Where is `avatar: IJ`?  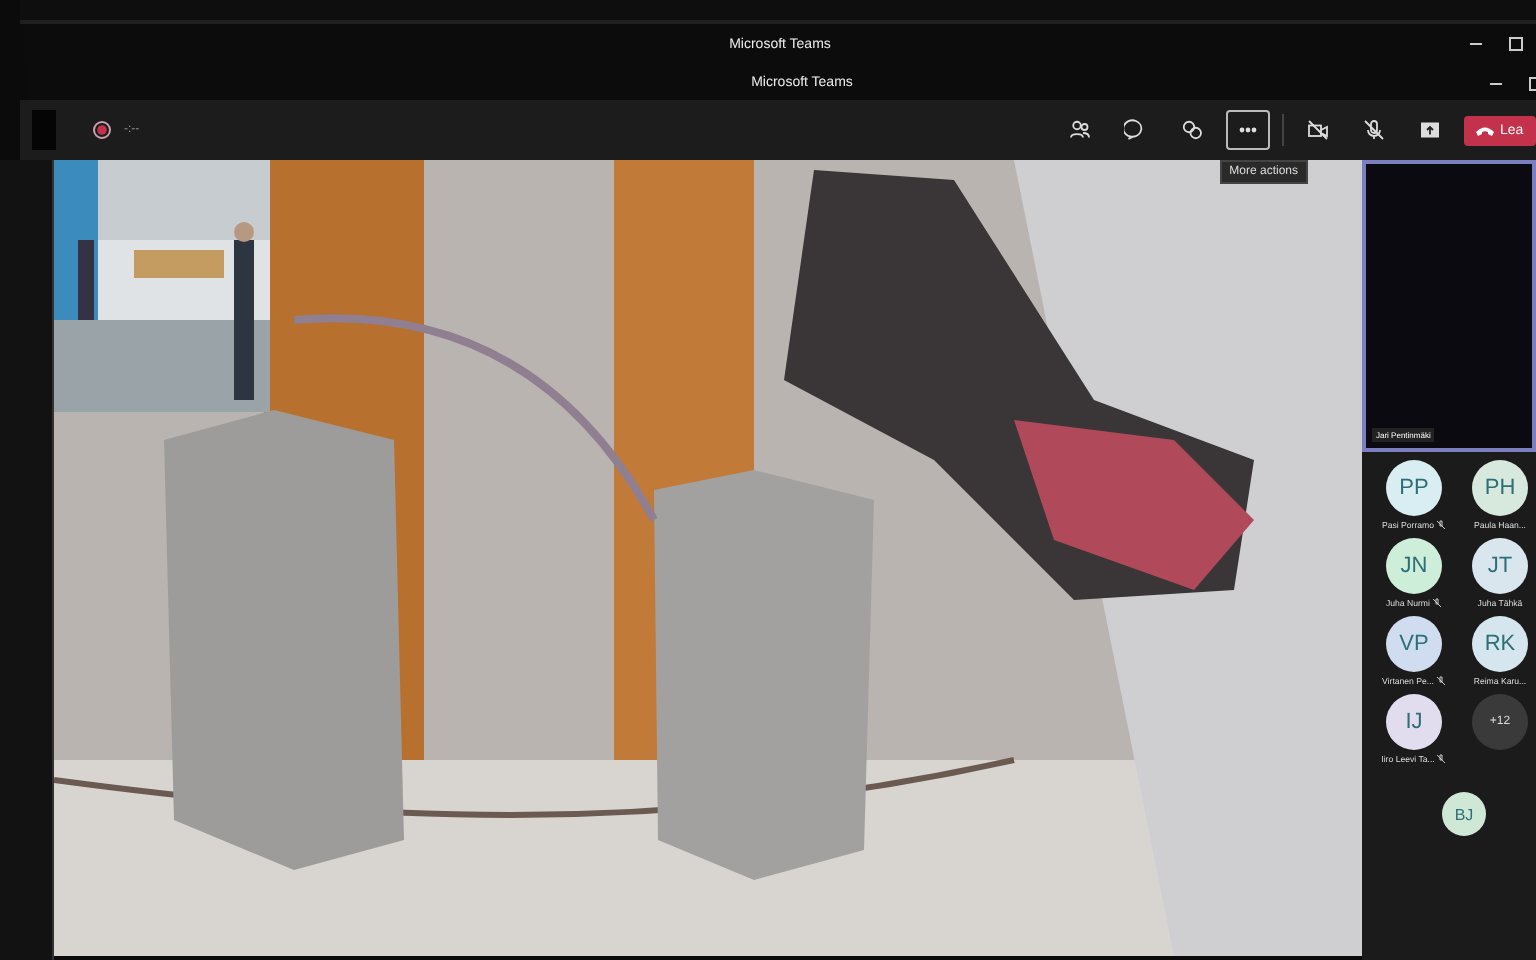 avatar: IJ is located at coordinates (1414, 722).